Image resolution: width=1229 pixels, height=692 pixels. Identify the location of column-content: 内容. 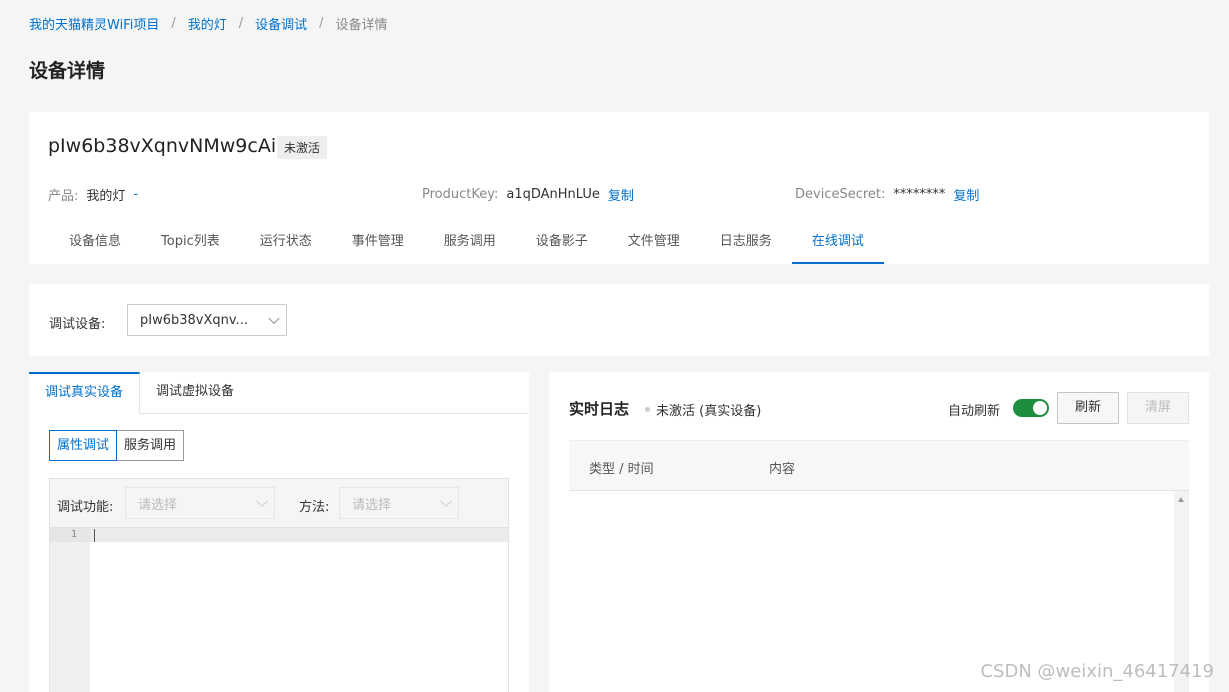
(782, 469).